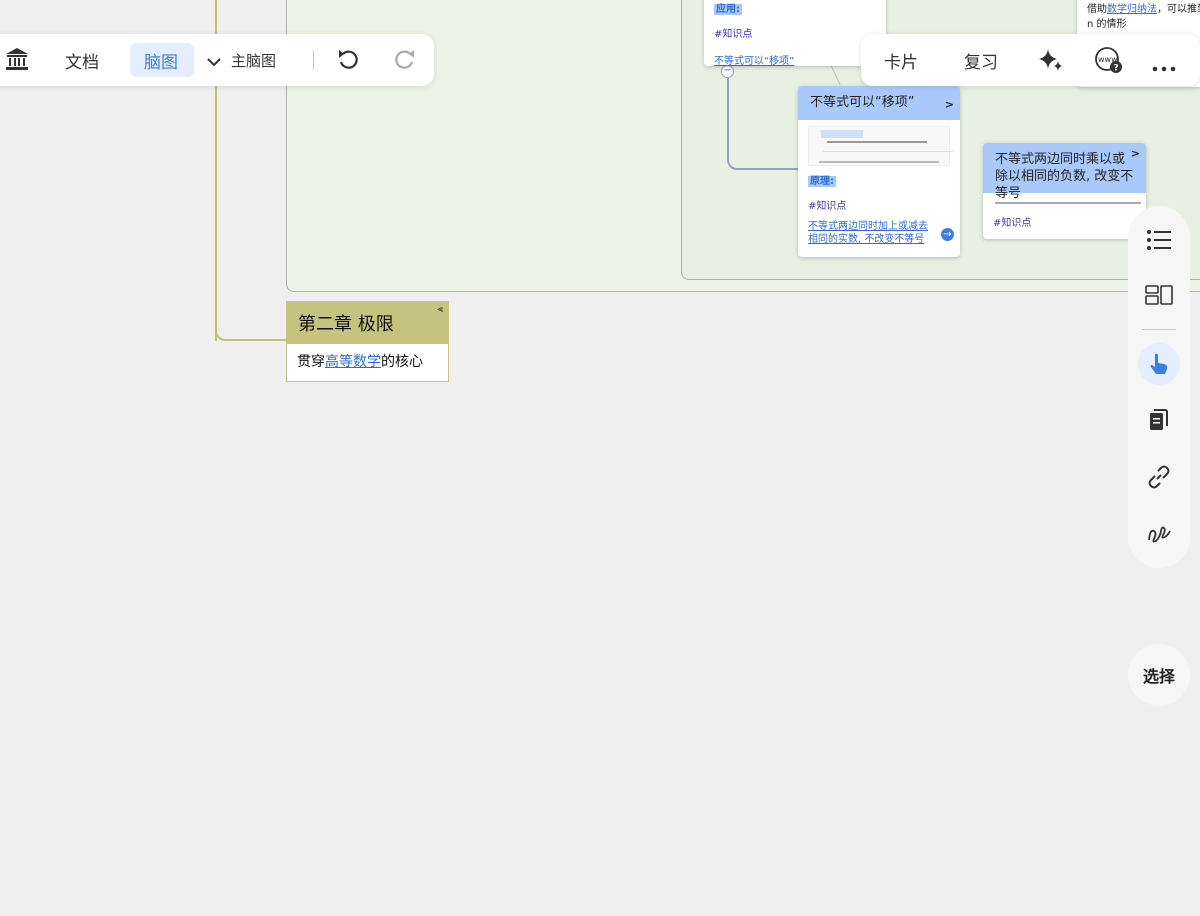  I want to click on top-right-toolbar: 卡片 复习 www?, so click(1030, 60).